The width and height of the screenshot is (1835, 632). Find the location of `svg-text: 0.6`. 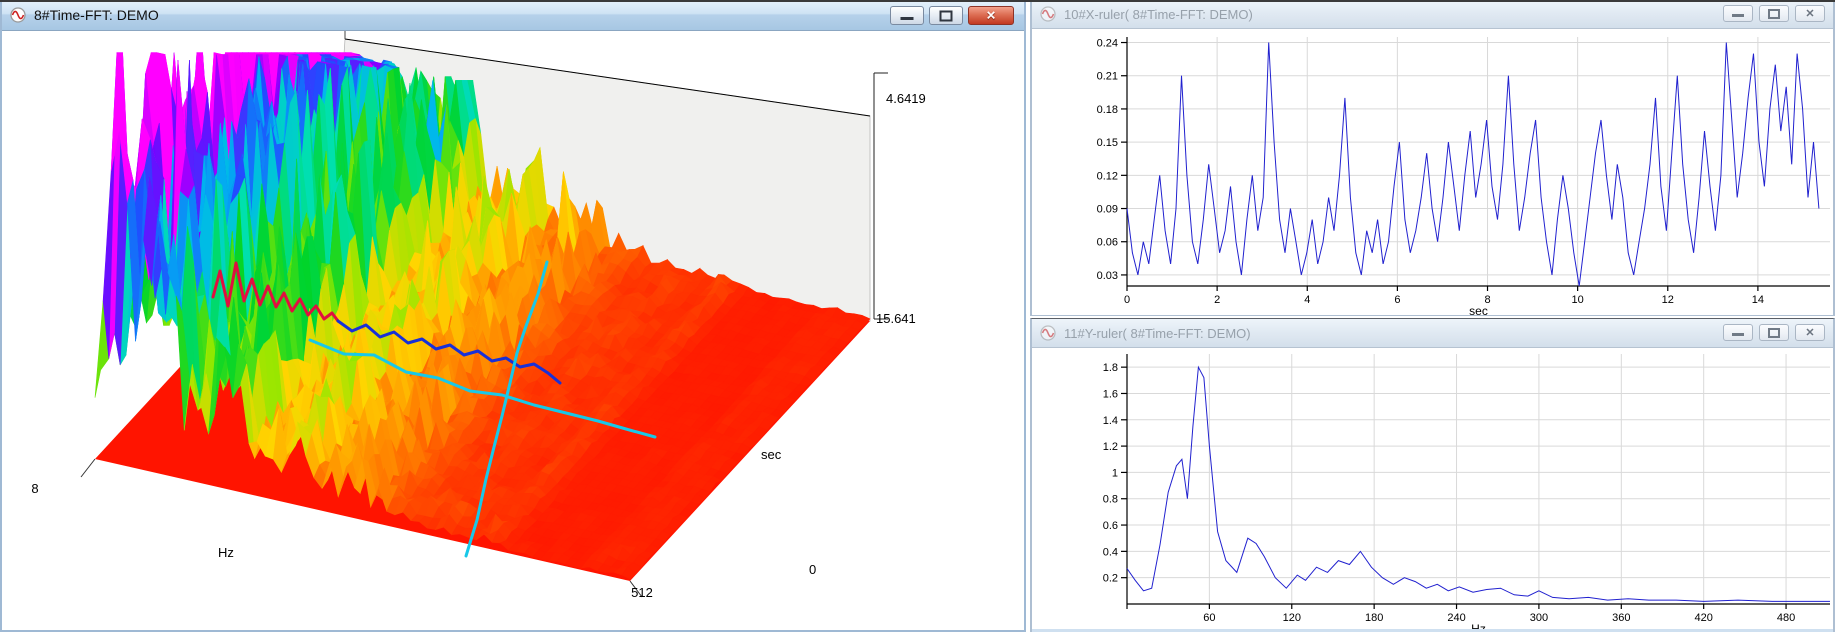

svg-text: 0.6 is located at coordinates (1110, 526).